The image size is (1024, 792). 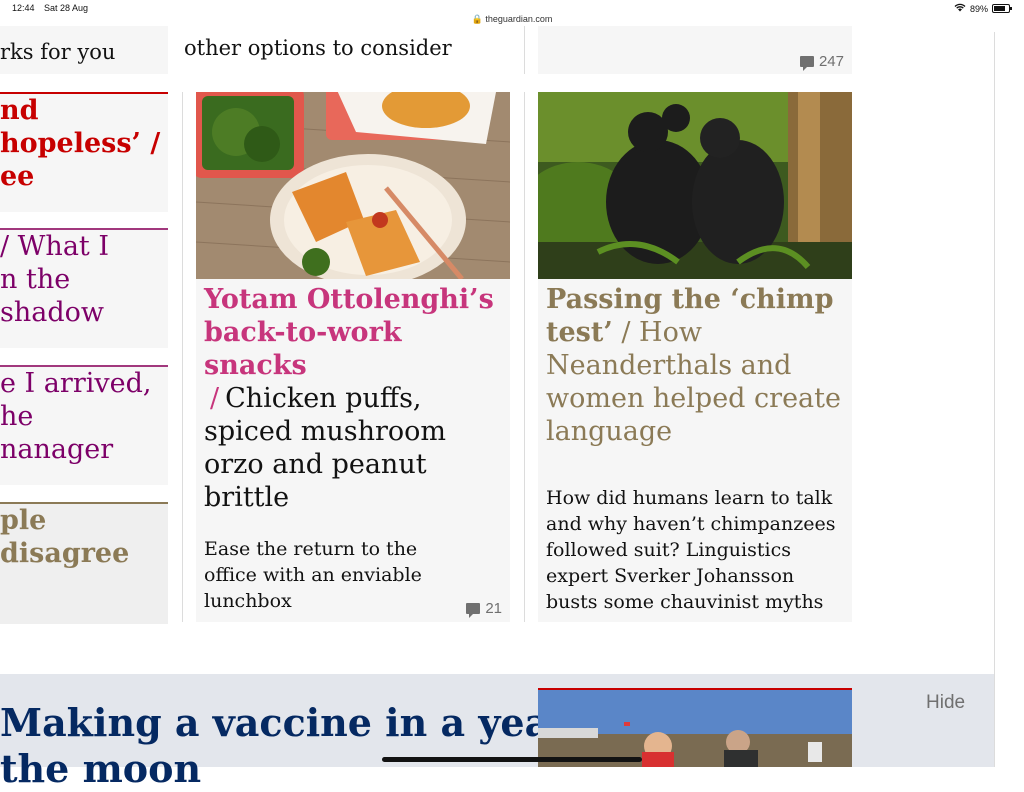 What do you see at coordinates (994, 399) in the screenshot?
I see `gutter-line` at bounding box center [994, 399].